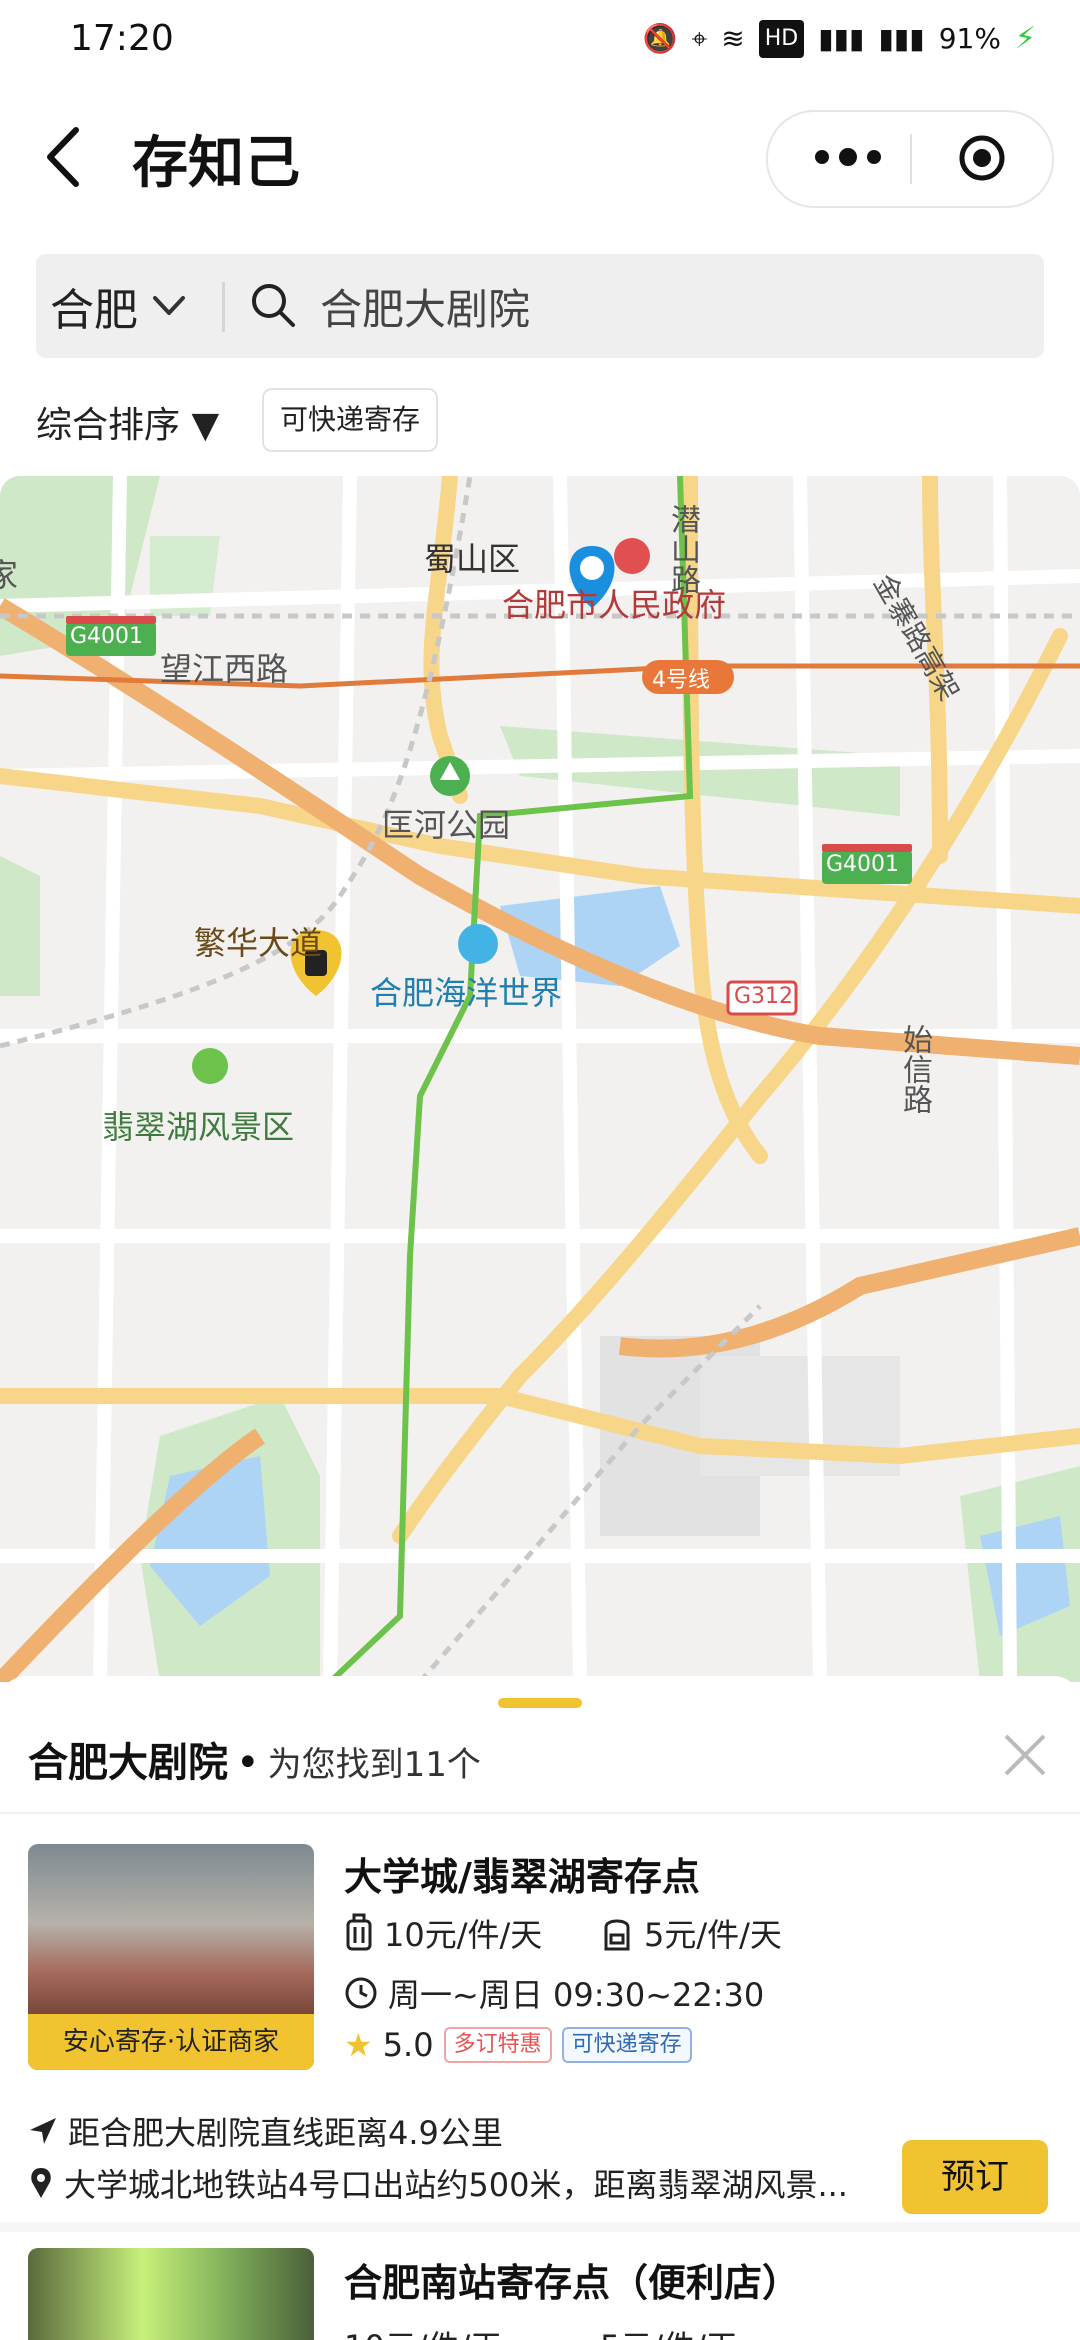 Image resolution: width=1080 pixels, height=2340 pixels. I want to click on certified-badge: 安心寄存·认证商家, so click(171, 2042).